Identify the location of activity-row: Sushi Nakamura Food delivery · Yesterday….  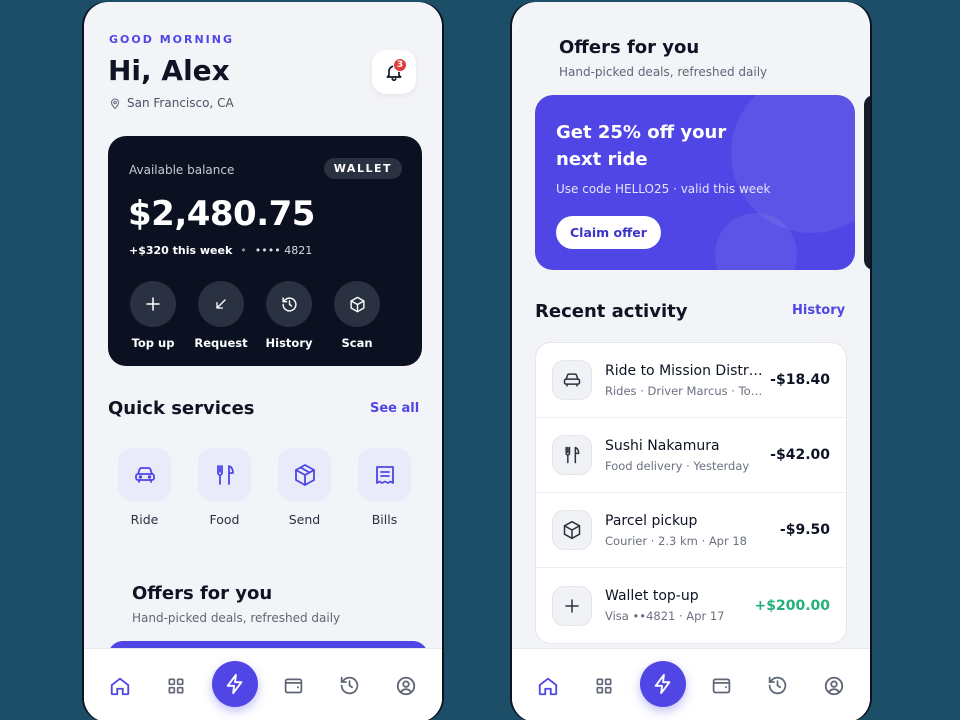
(691, 455).